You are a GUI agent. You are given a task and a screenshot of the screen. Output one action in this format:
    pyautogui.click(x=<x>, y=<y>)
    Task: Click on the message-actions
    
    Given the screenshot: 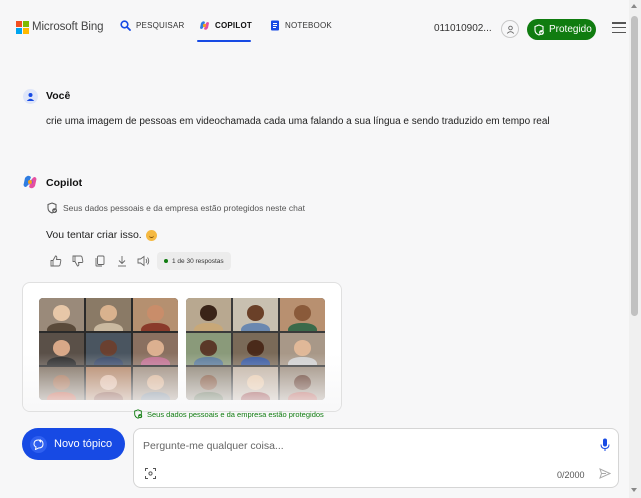 What is the action you would take?
    pyautogui.click(x=99, y=260)
    